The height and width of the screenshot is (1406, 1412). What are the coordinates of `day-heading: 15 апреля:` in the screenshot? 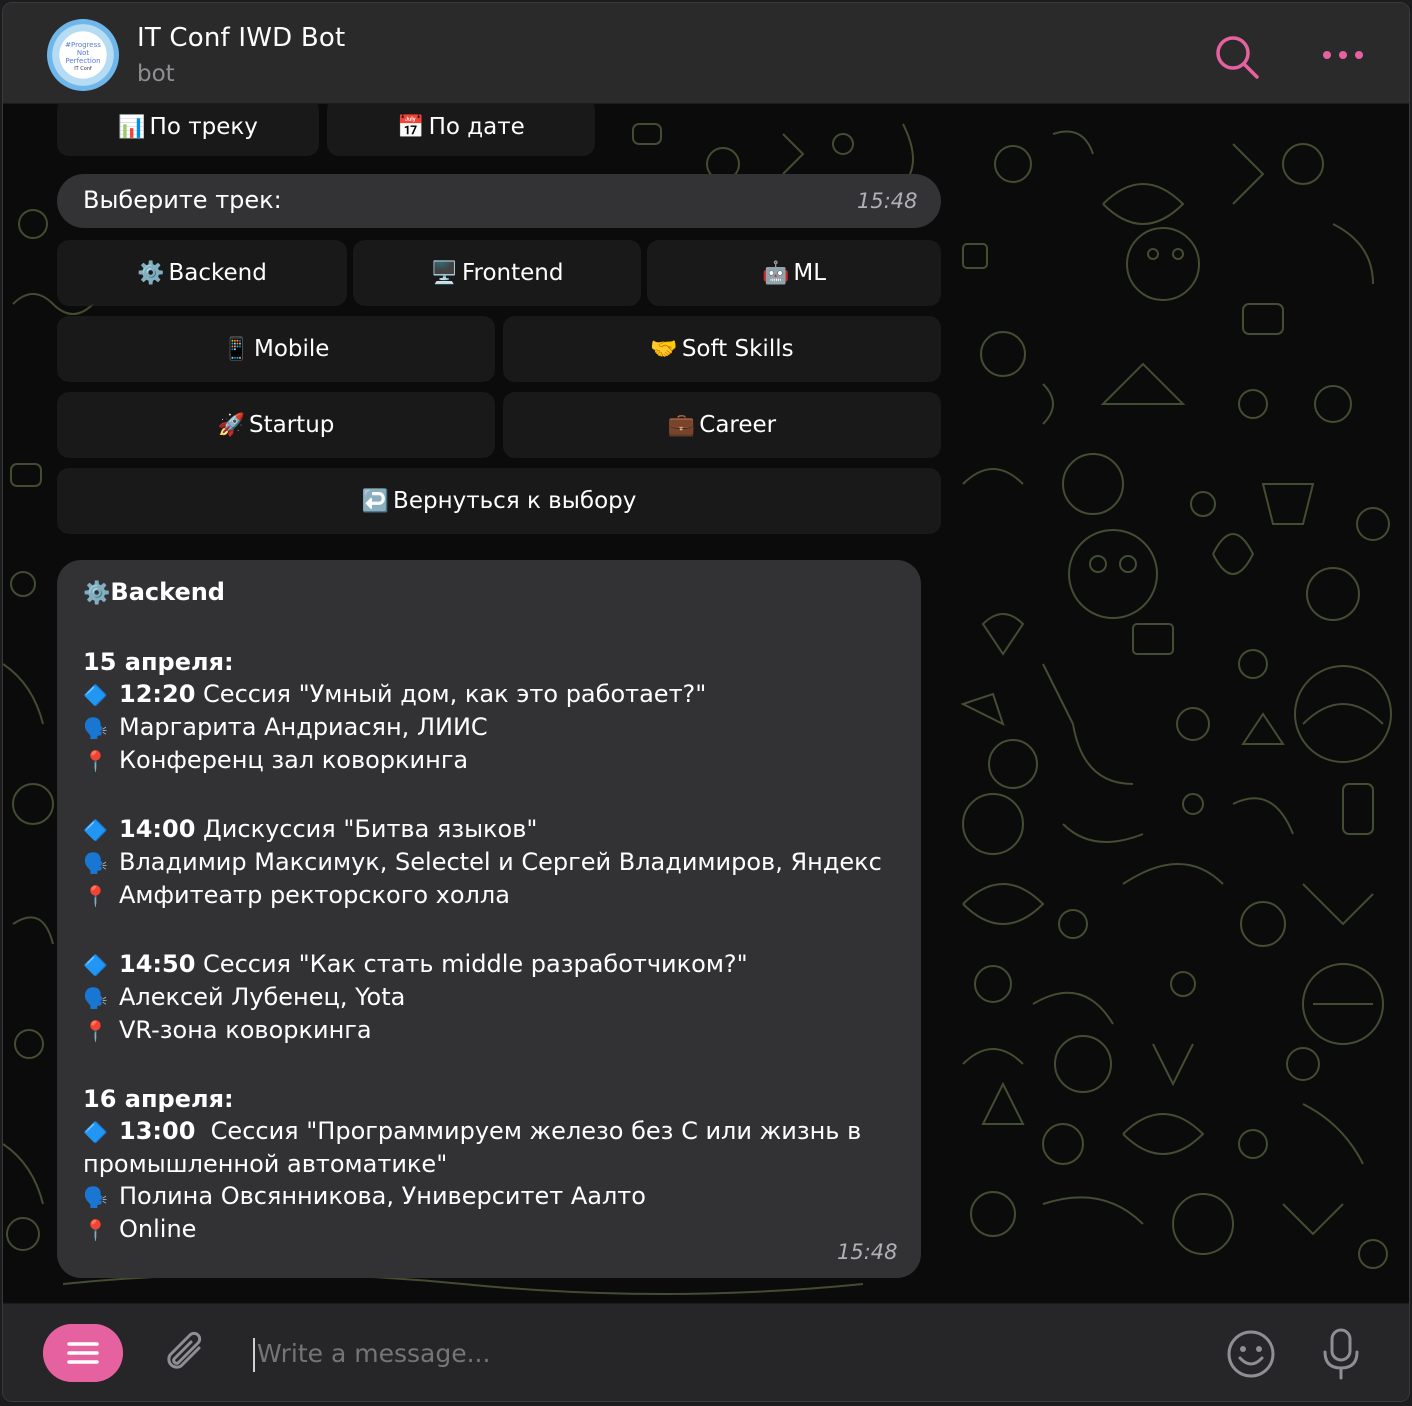 It's located at (158, 662).